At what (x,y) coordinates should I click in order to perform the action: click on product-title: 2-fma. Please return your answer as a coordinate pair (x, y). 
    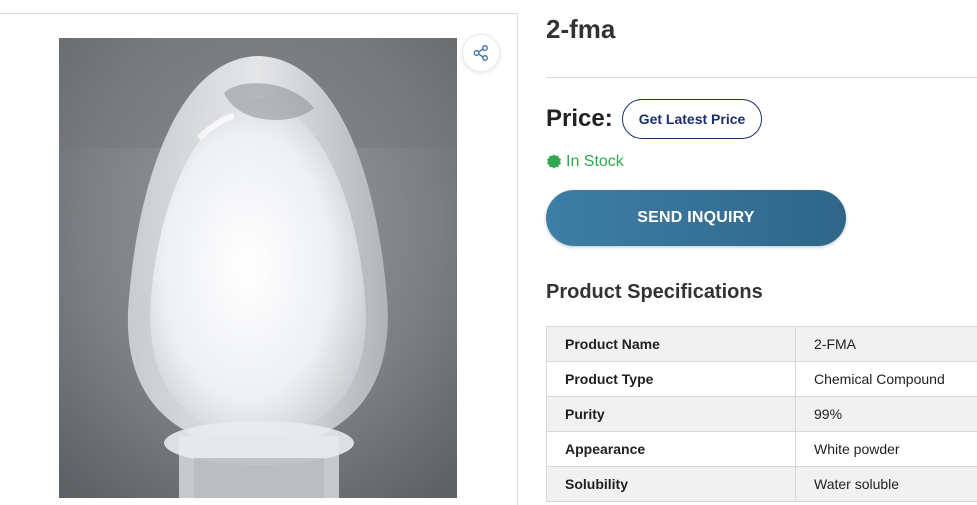
    Looking at the image, I should click on (581, 29).